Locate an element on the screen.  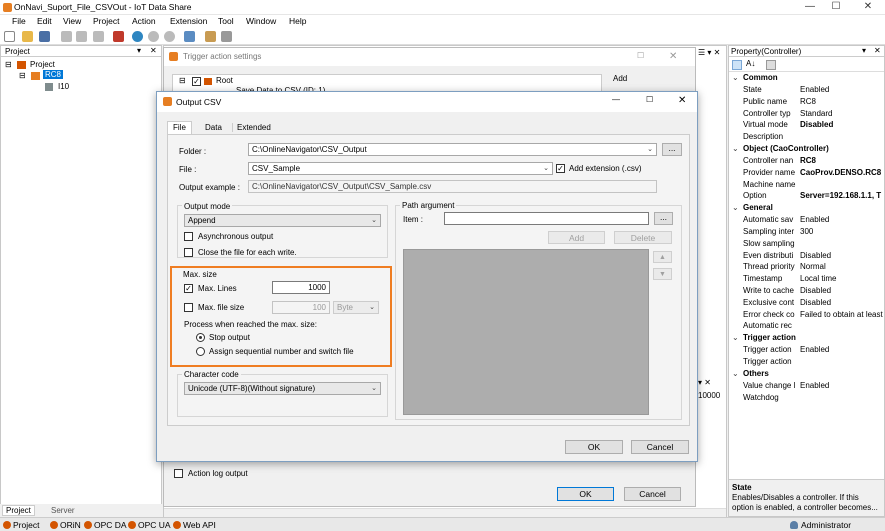
move-down-button: ▼ is located at coordinates (662, 274).